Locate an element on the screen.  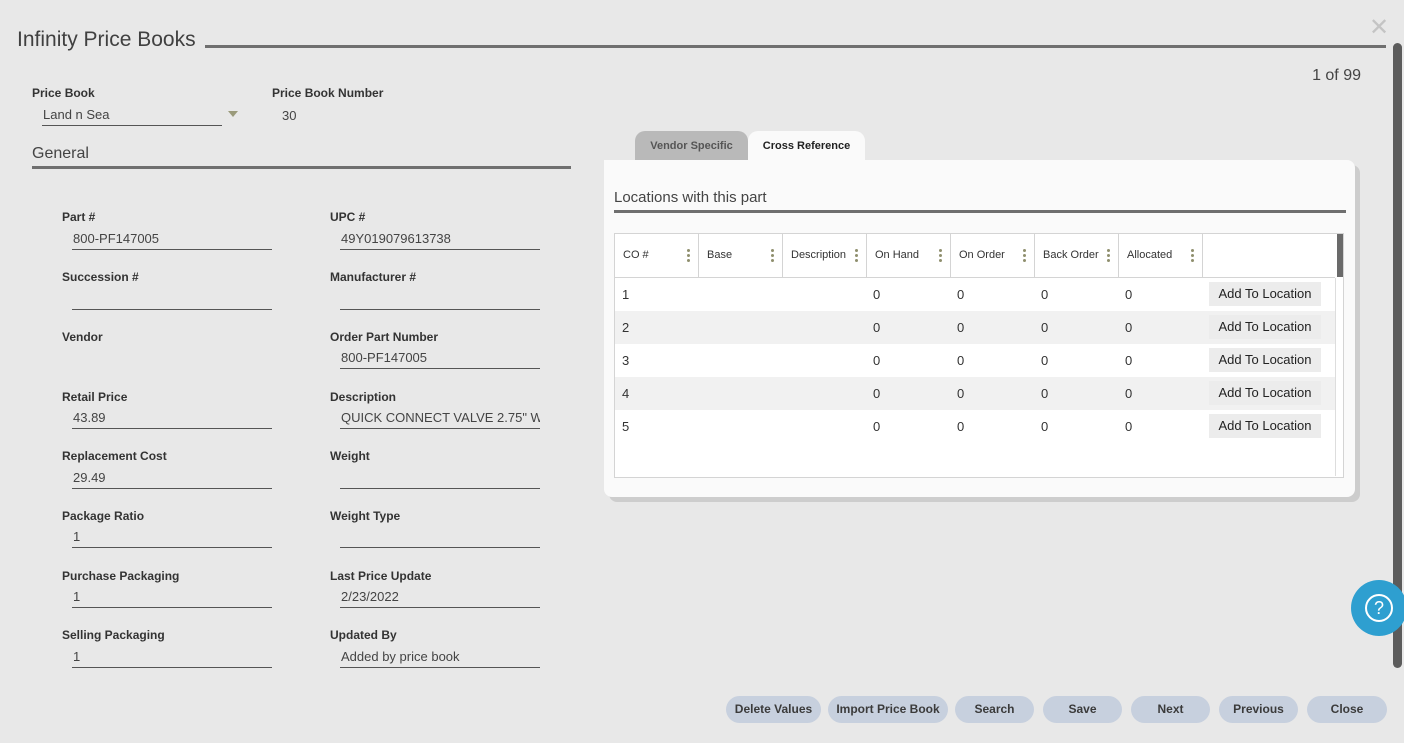
selling-packaging-label: Selling Packaging is located at coordinates (113, 635).